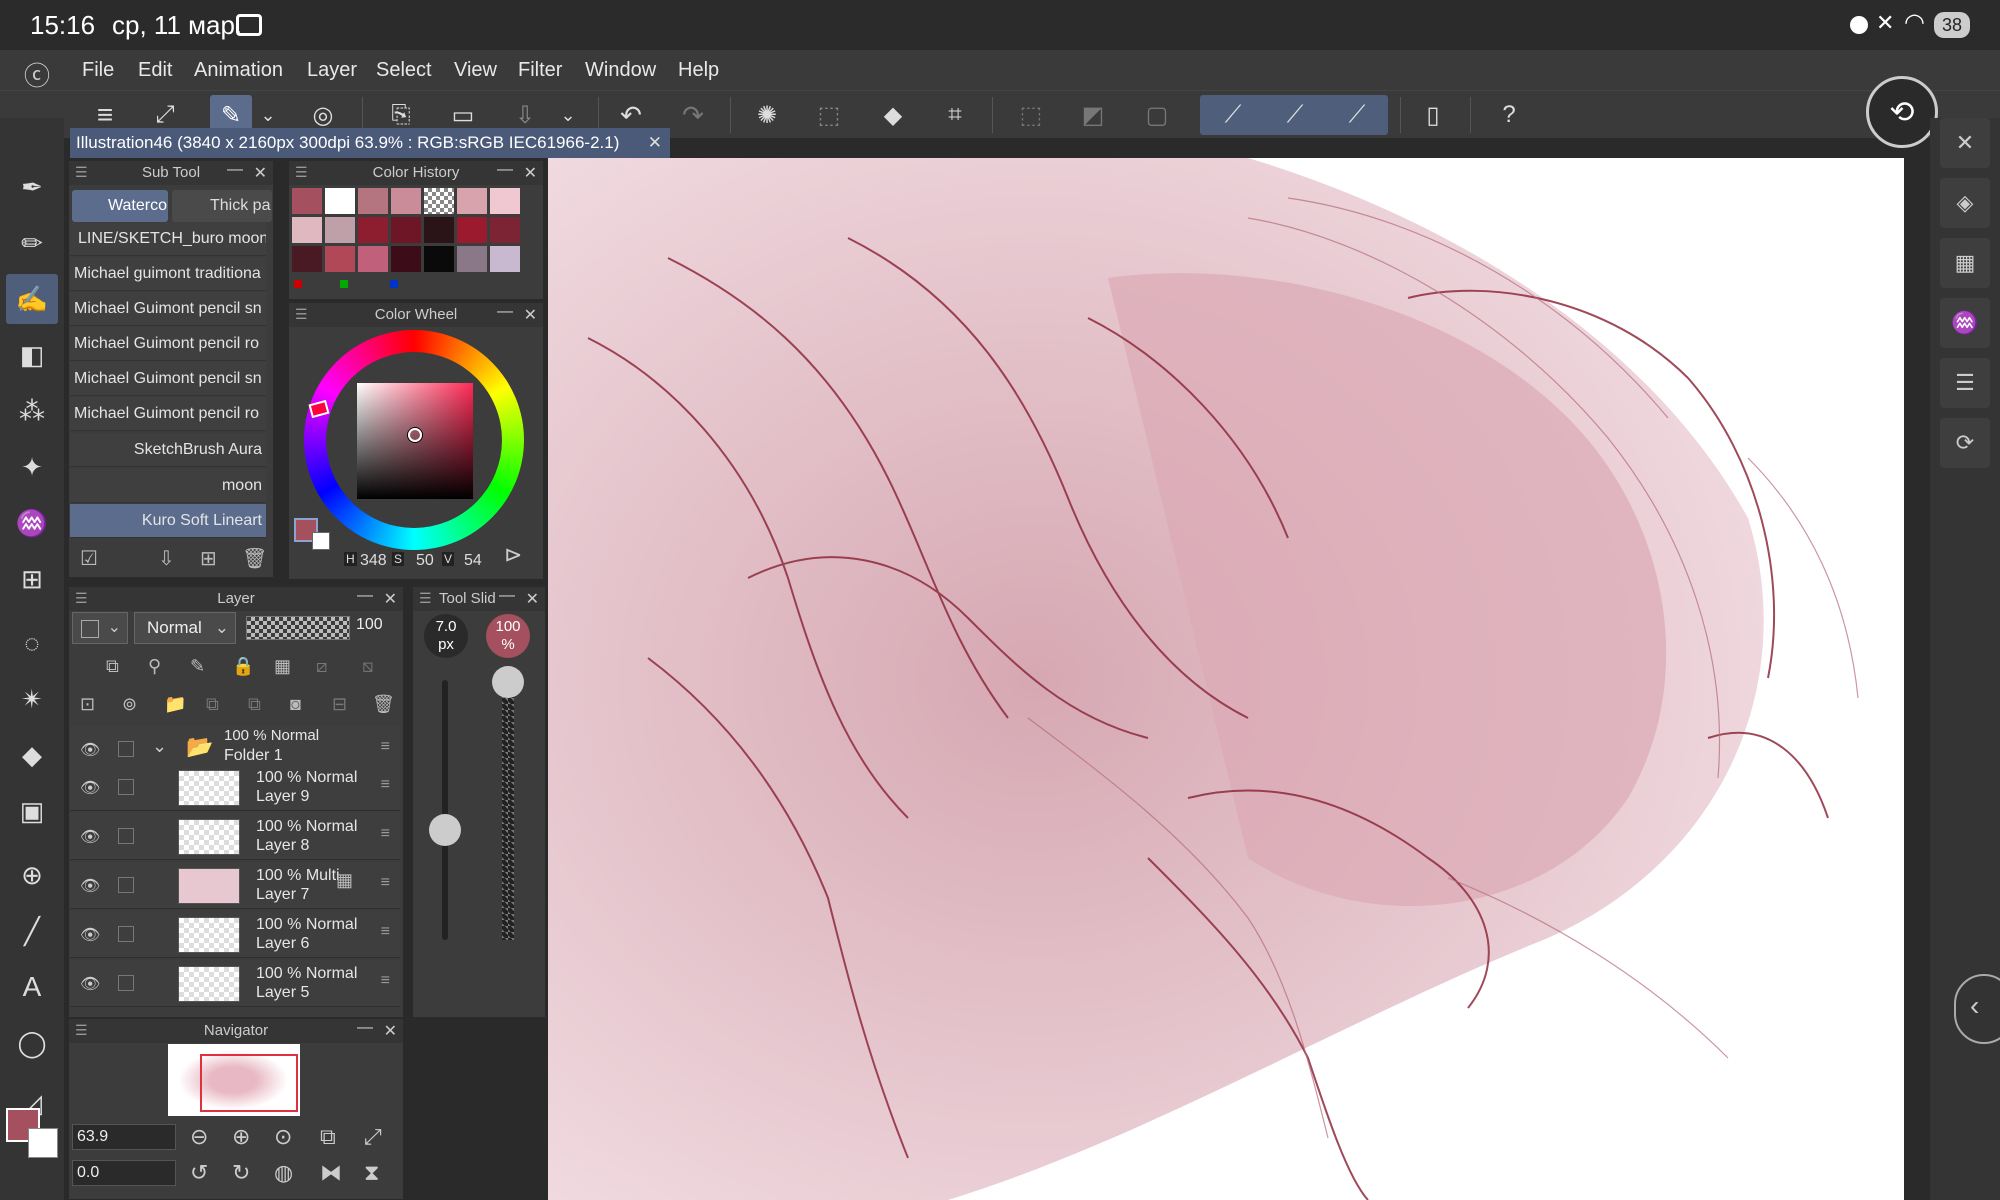  Describe the element at coordinates (383, 704) in the screenshot. I see `delete-layer-icon: 🗑` at that location.